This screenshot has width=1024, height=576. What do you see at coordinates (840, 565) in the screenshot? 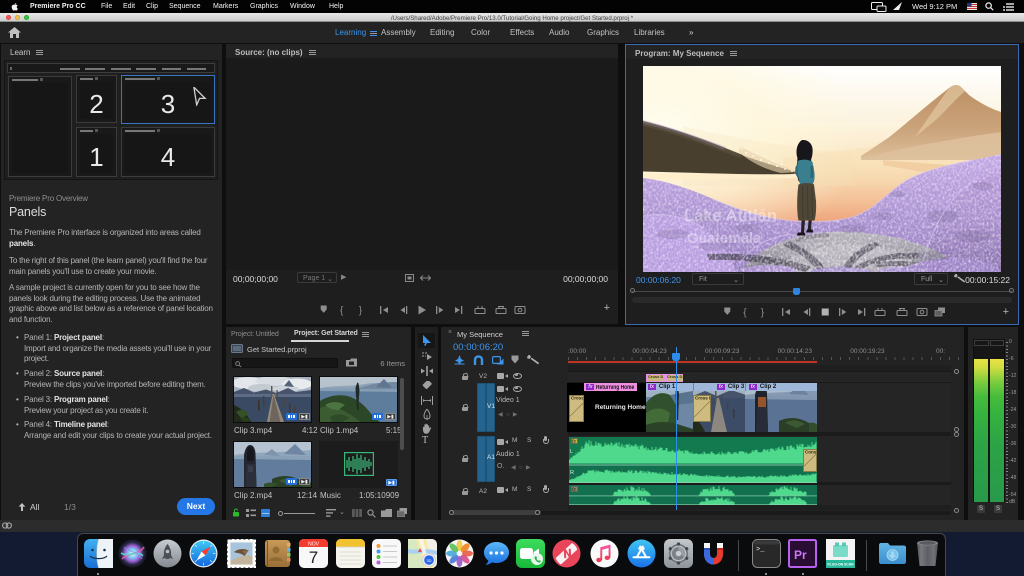
I see `svg-text: PLUG-ON SCAN` at bounding box center [840, 565].